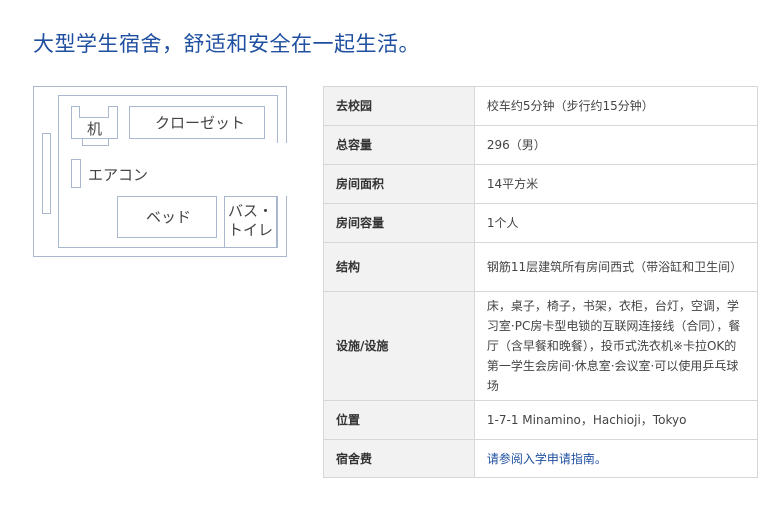 Image resolution: width=782 pixels, height=515 pixels. What do you see at coordinates (95, 129) in the screenshot?
I see `desk-label: 机` at bounding box center [95, 129].